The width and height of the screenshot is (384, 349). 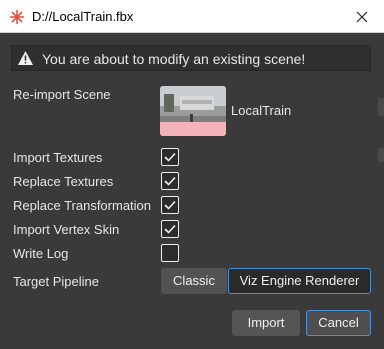 I want to click on scrollbar-track-segment, so click(x=381, y=155).